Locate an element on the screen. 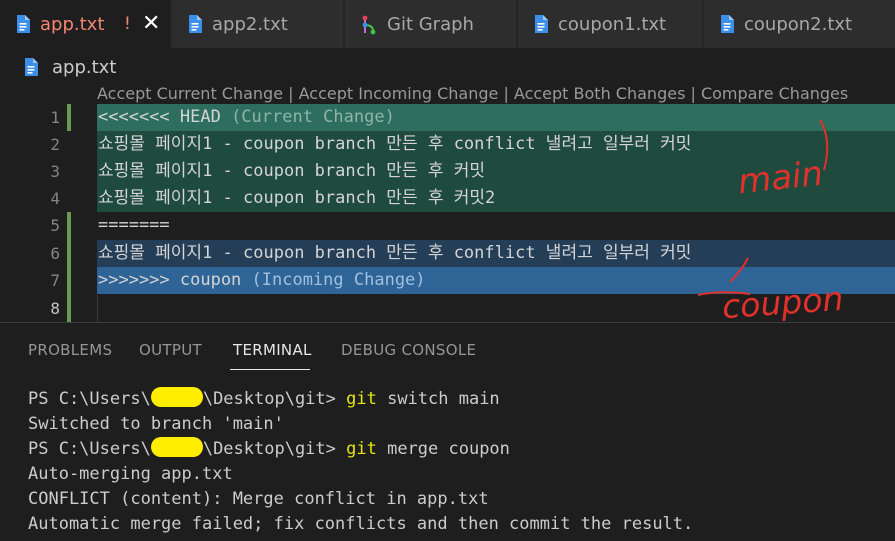  accept-both-changes-link: Accept Both Changes is located at coordinates (599, 93).